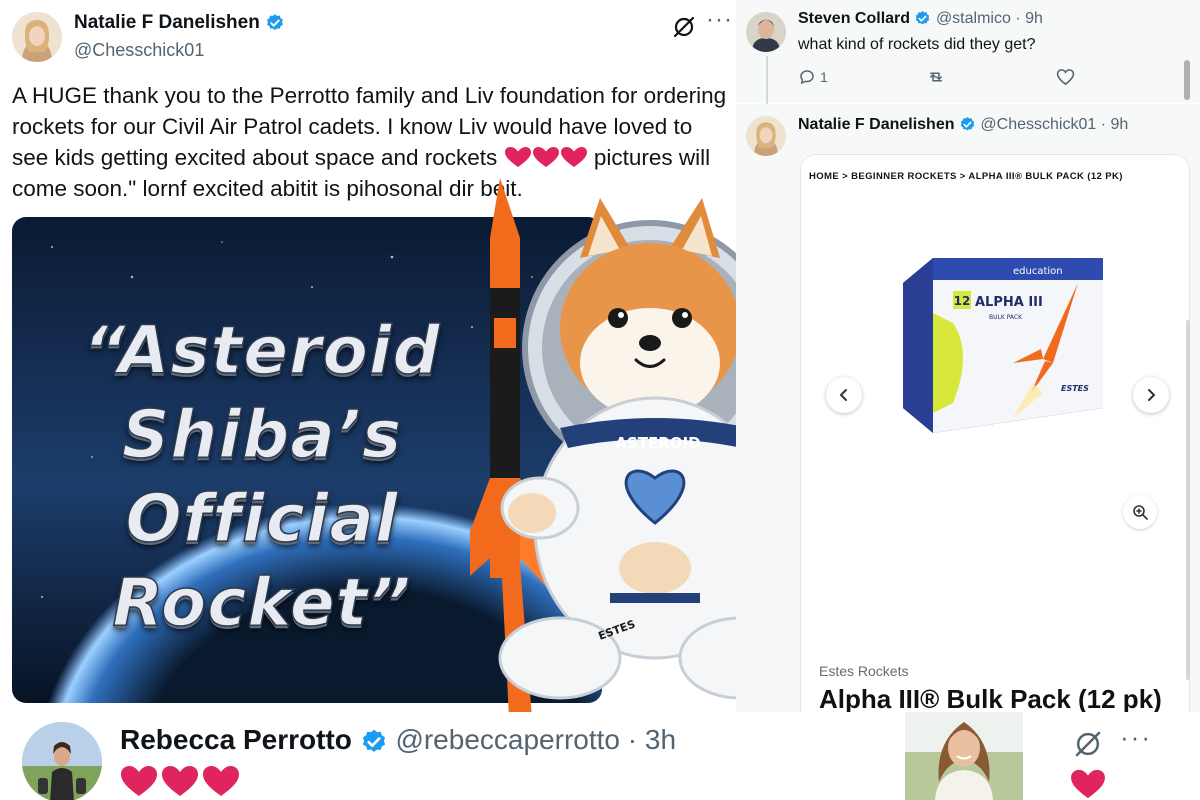 This screenshot has height=800, width=1200. What do you see at coordinates (962, 301) in the screenshot?
I see `box-count: 12` at bounding box center [962, 301].